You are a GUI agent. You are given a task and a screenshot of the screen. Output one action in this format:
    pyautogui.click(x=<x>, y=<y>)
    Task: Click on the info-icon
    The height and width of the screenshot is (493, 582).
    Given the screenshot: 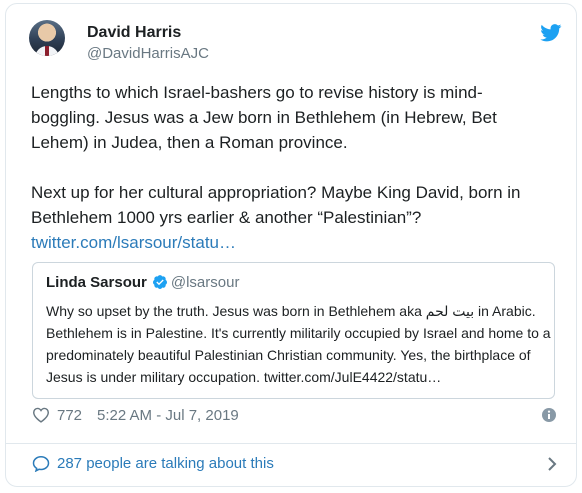 What is the action you would take?
    pyautogui.click(x=549, y=415)
    